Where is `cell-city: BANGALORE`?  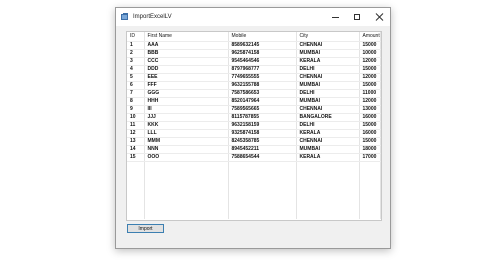 cell-city: BANGALORE is located at coordinates (328, 117).